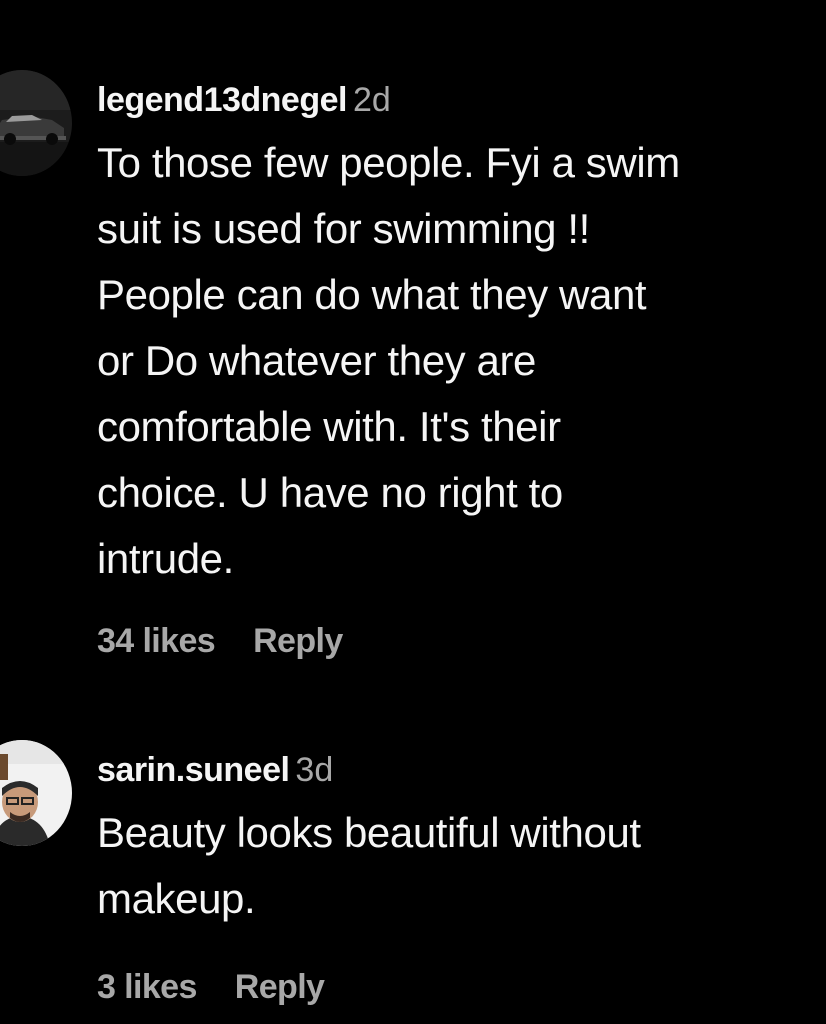 The width and height of the screenshot is (826, 1024). I want to click on comment-actions: 3 likes Reply, so click(211, 987).